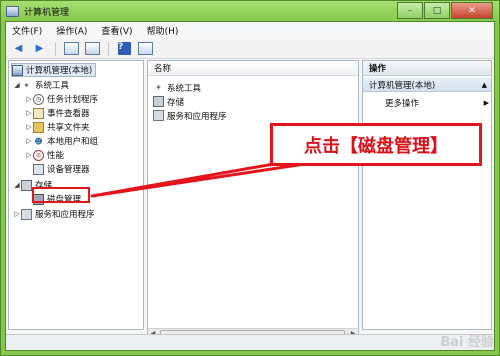 The image size is (500, 356). What do you see at coordinates (61, 195) in the screenshot?
I see `disk-management-highlight` at bounding box center [61, 195].